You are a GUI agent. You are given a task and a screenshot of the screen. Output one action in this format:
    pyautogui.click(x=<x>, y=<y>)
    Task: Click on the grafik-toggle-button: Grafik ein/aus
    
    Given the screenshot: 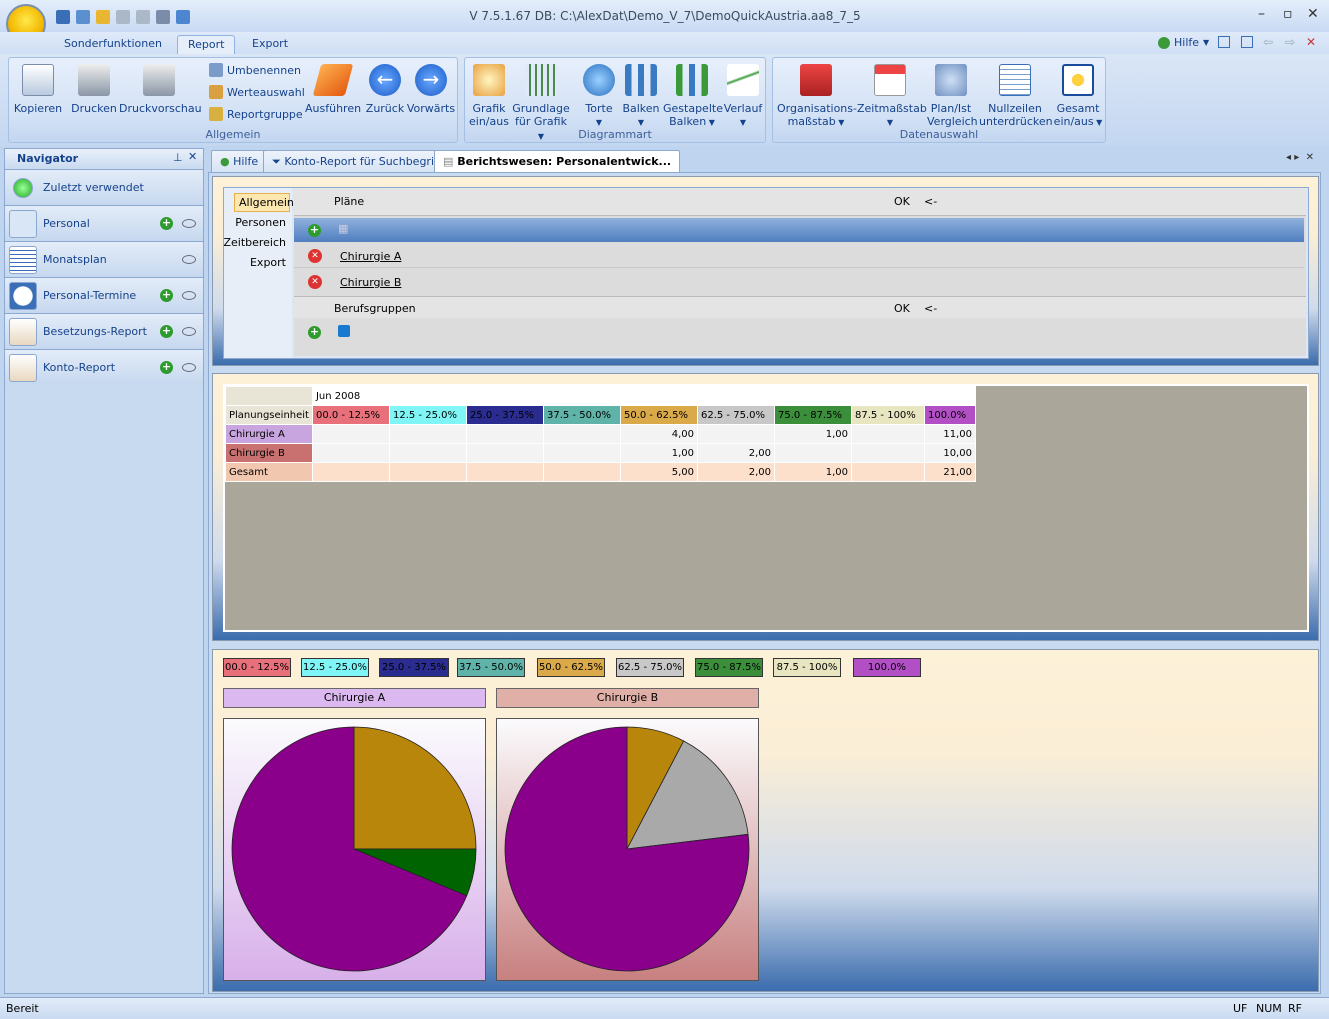 What is the action you would take?
    pyautogui.click(x=489, y=96)
    